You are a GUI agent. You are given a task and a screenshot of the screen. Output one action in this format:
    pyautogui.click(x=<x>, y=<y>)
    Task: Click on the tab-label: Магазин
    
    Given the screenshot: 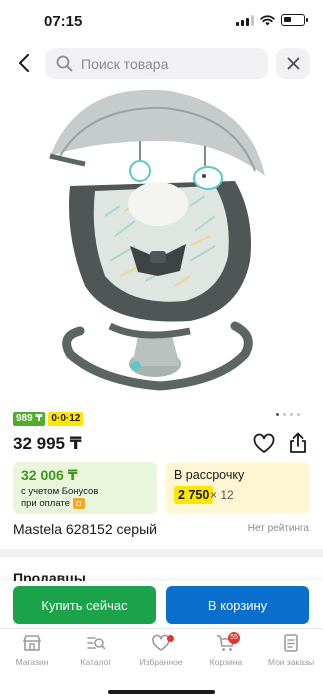 What is the action you would take?
    pyautogui.click(x=32, y=662)
    